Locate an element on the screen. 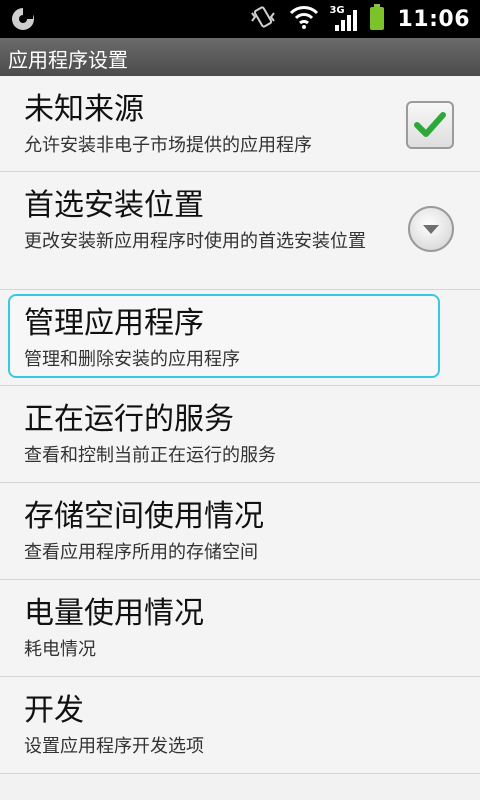 The width and height of the screenshot is (480, 800). setting-title: 管理应用程序 is located at coordinates (114, 323).